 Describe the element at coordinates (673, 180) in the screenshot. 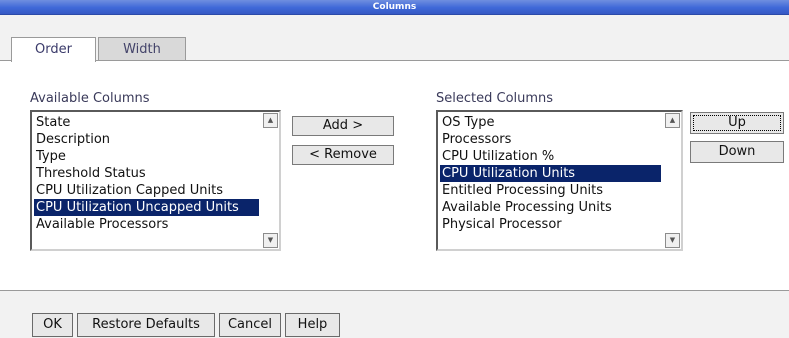

I see `selected-columns-scrollbar: ▲ ▼` at that location.